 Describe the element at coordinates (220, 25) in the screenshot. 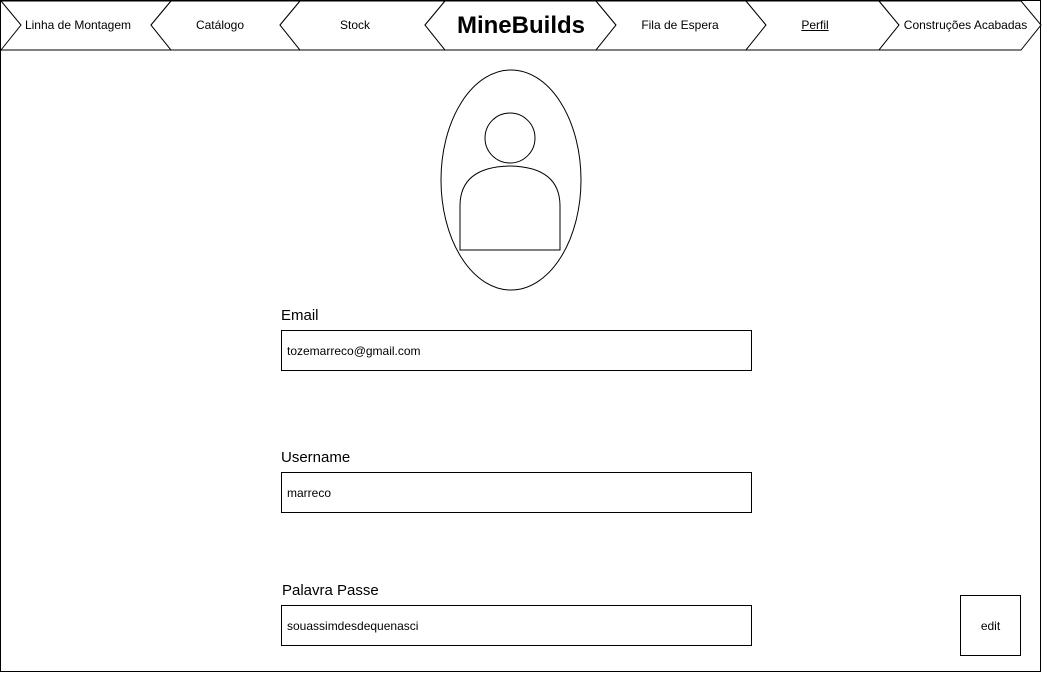

I see `nav-item-catalogo: Catálogo` at that location.